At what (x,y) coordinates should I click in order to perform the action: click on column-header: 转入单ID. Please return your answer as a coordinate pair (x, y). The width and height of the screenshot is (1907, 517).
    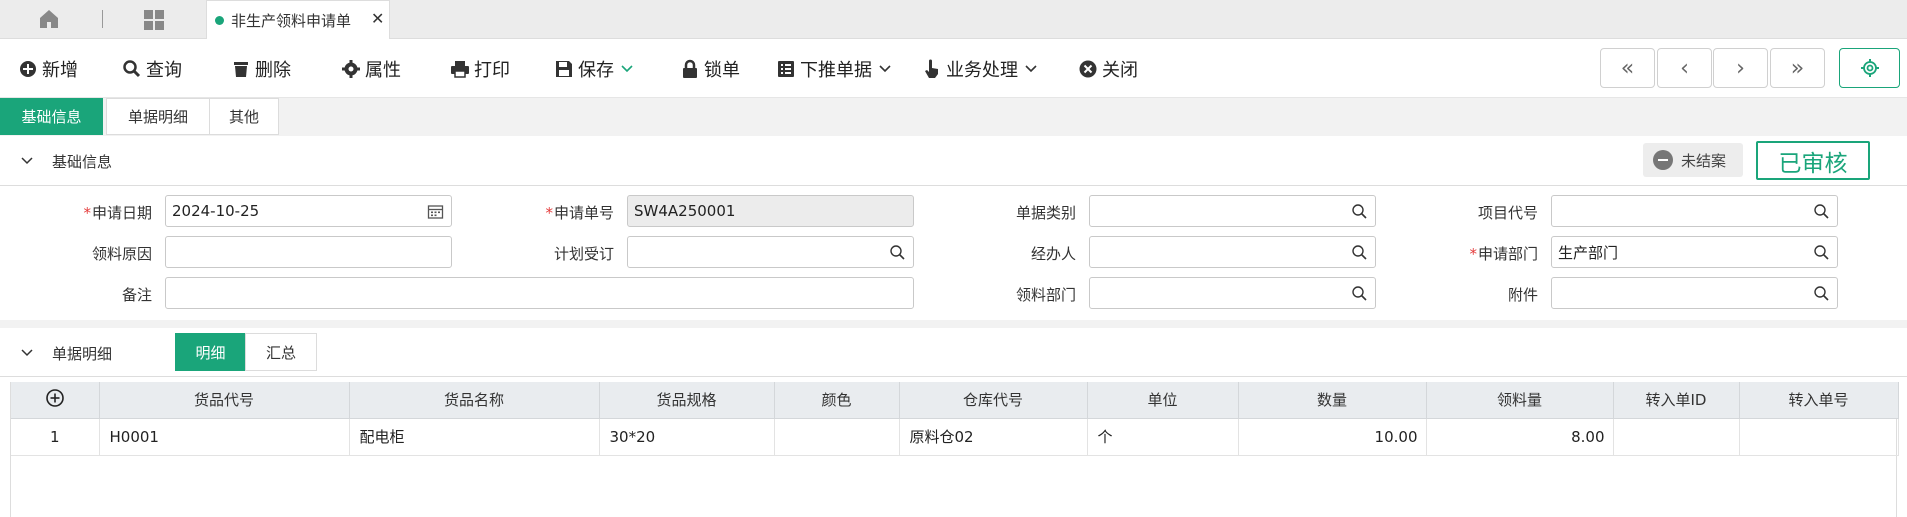
    Looking at the image, I should click on (1676, 400).